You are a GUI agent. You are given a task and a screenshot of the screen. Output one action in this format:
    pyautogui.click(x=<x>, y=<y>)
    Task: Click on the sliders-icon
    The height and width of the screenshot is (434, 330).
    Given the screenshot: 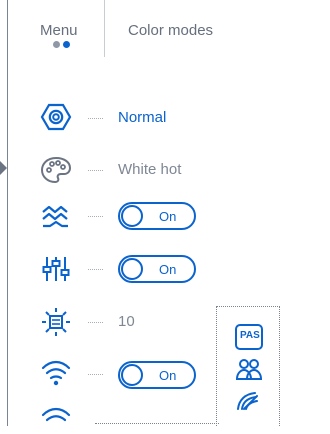 What is the action you would take?
    pyautogui.click(x=56, y=269)
    